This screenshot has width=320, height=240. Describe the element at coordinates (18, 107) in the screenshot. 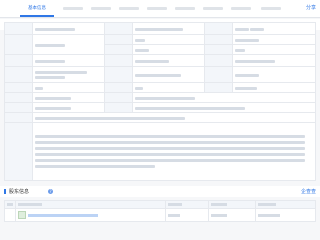

I see `label-former-name` at that location.